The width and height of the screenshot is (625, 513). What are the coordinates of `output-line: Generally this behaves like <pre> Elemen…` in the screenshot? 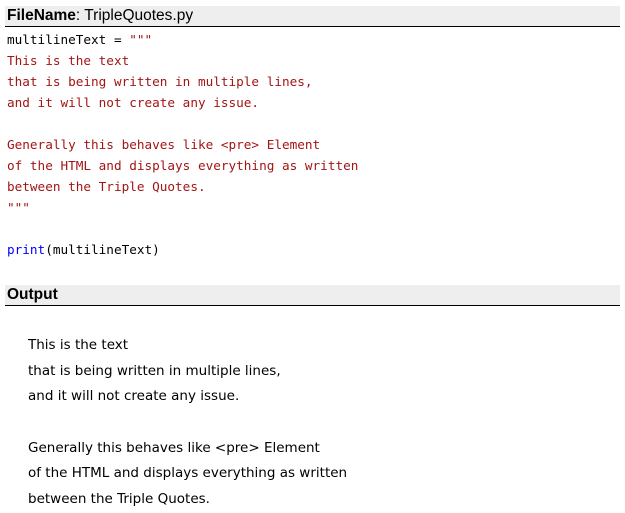 It's located at (174, 447).